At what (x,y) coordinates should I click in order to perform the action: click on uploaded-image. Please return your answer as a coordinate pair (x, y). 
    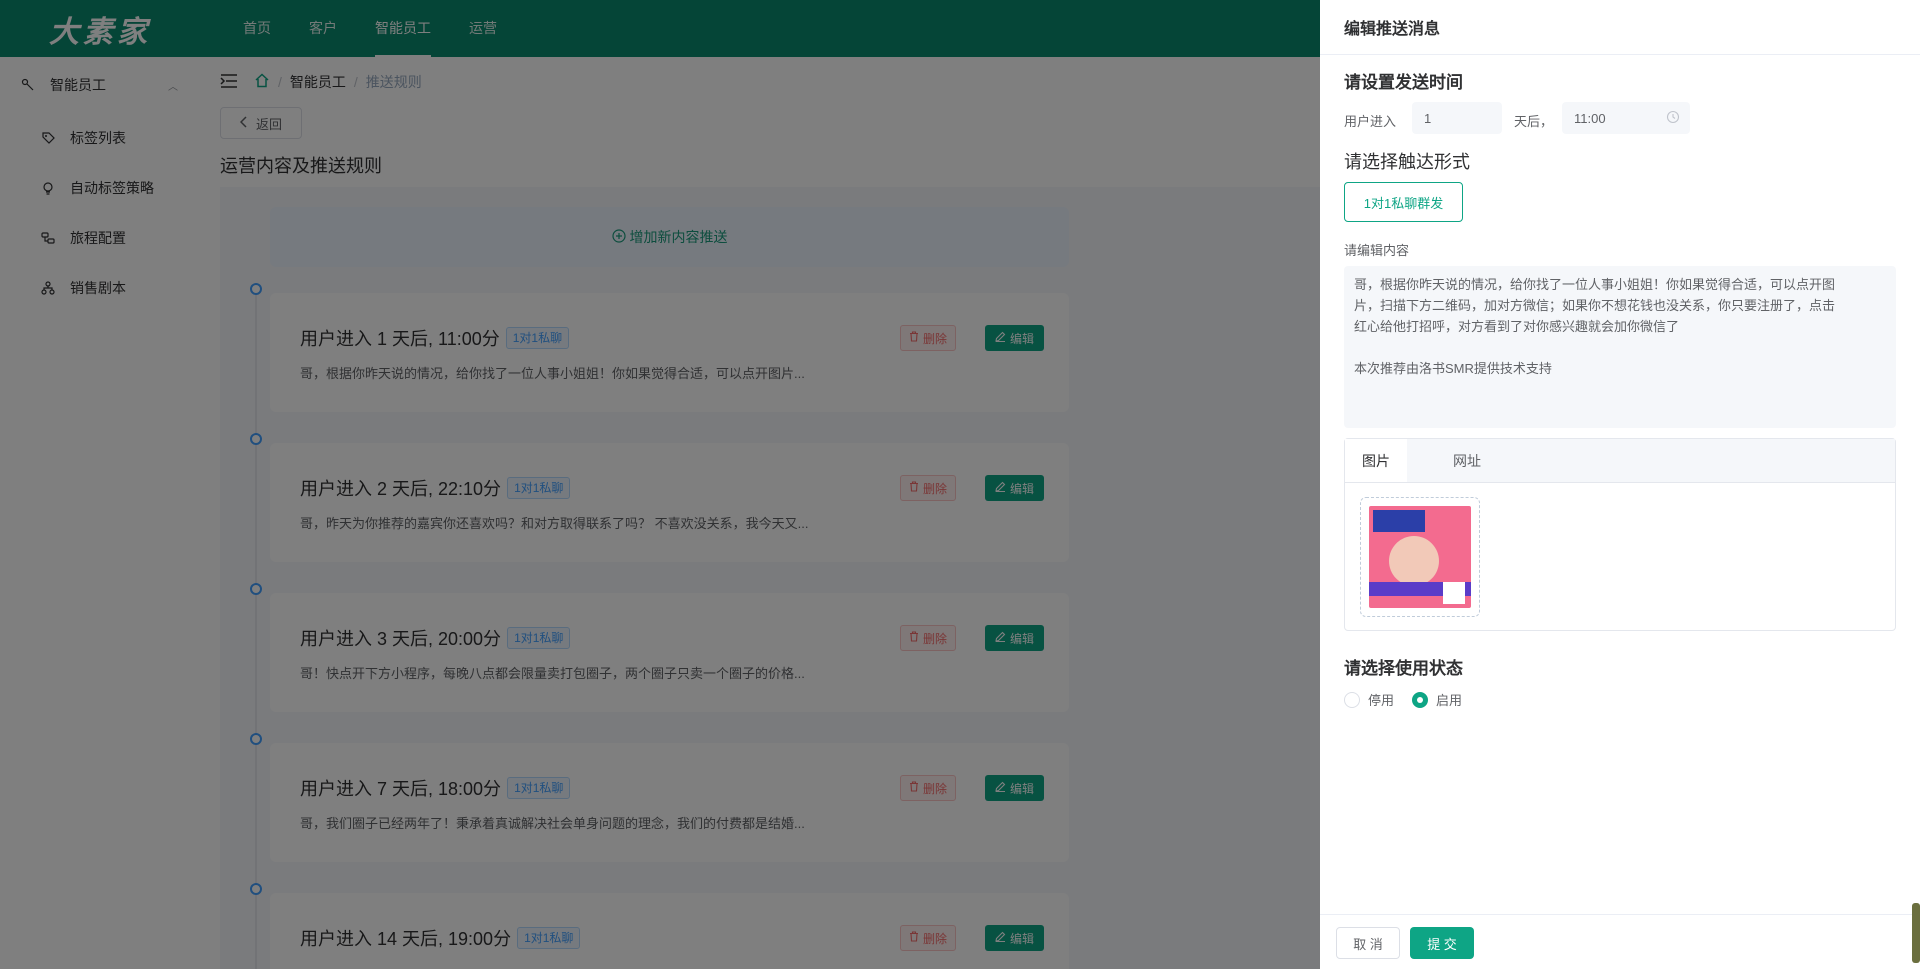
    Looking at the image, I should click on (1420, 557).